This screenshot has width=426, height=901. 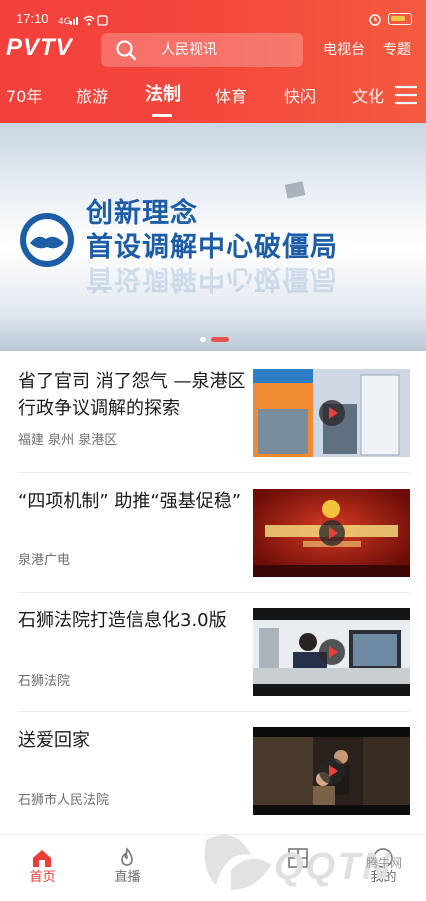 I want to click on carousel-indicator, so click(x=214, y=339).